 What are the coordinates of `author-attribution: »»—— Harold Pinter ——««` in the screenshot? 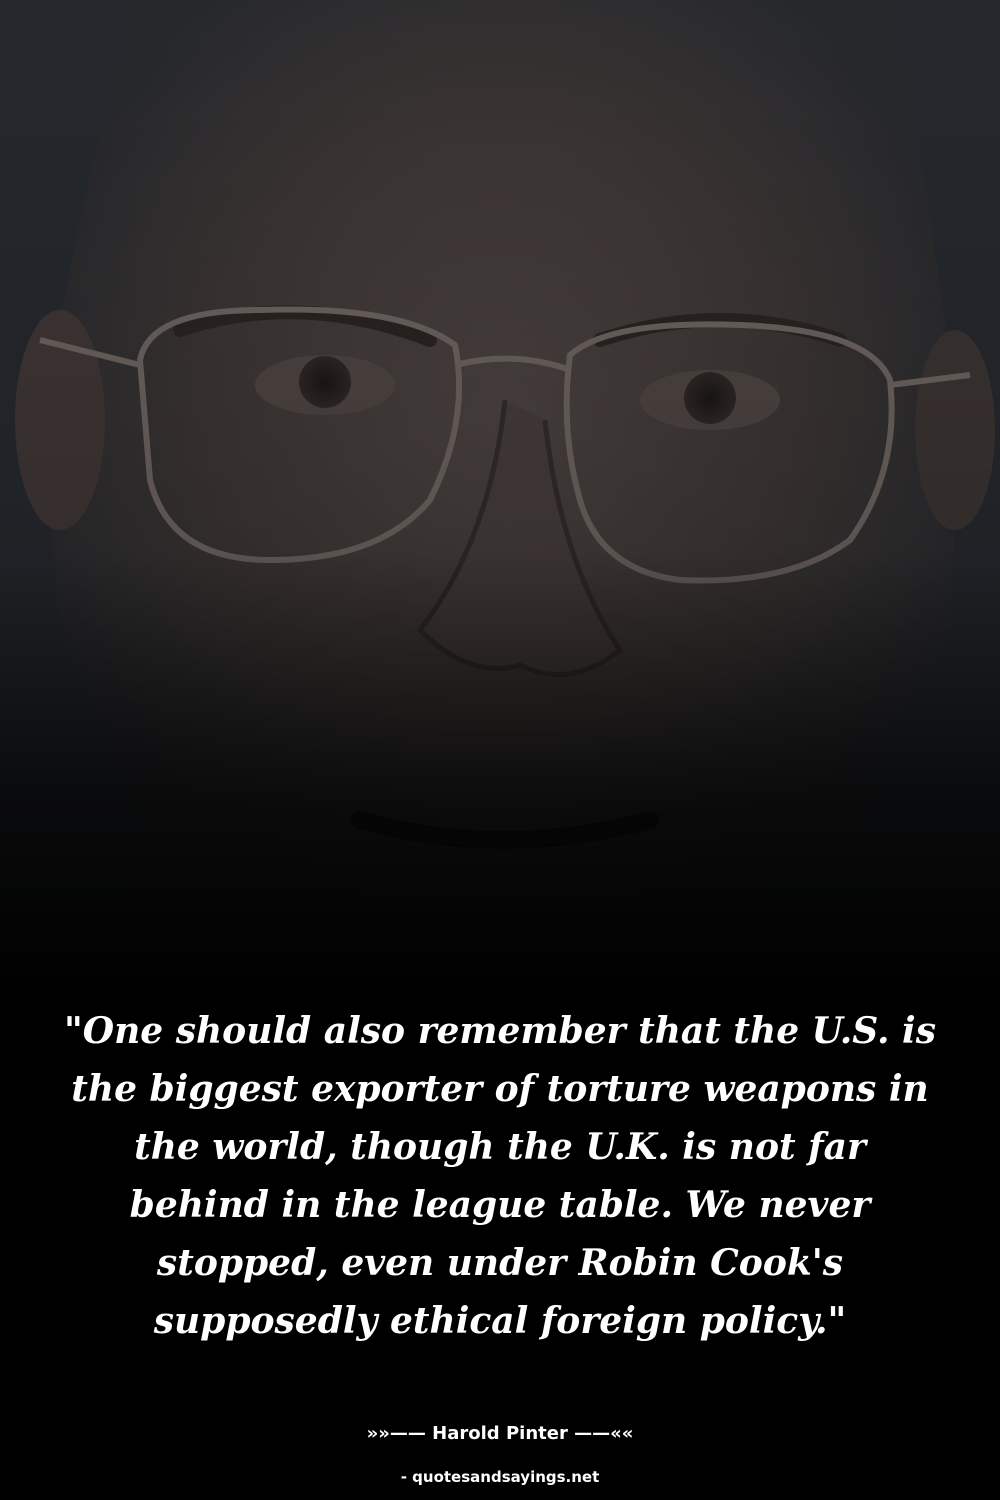 It's located at (500, 1433).